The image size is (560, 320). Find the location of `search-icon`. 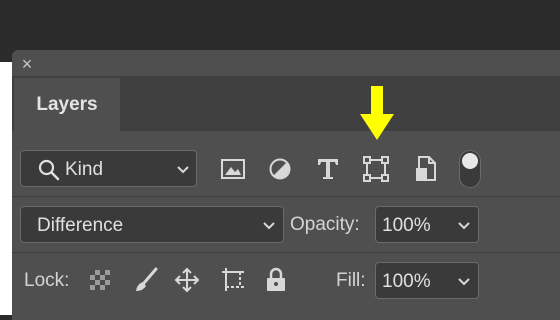

search-icon is located at coordinates (49, 170).